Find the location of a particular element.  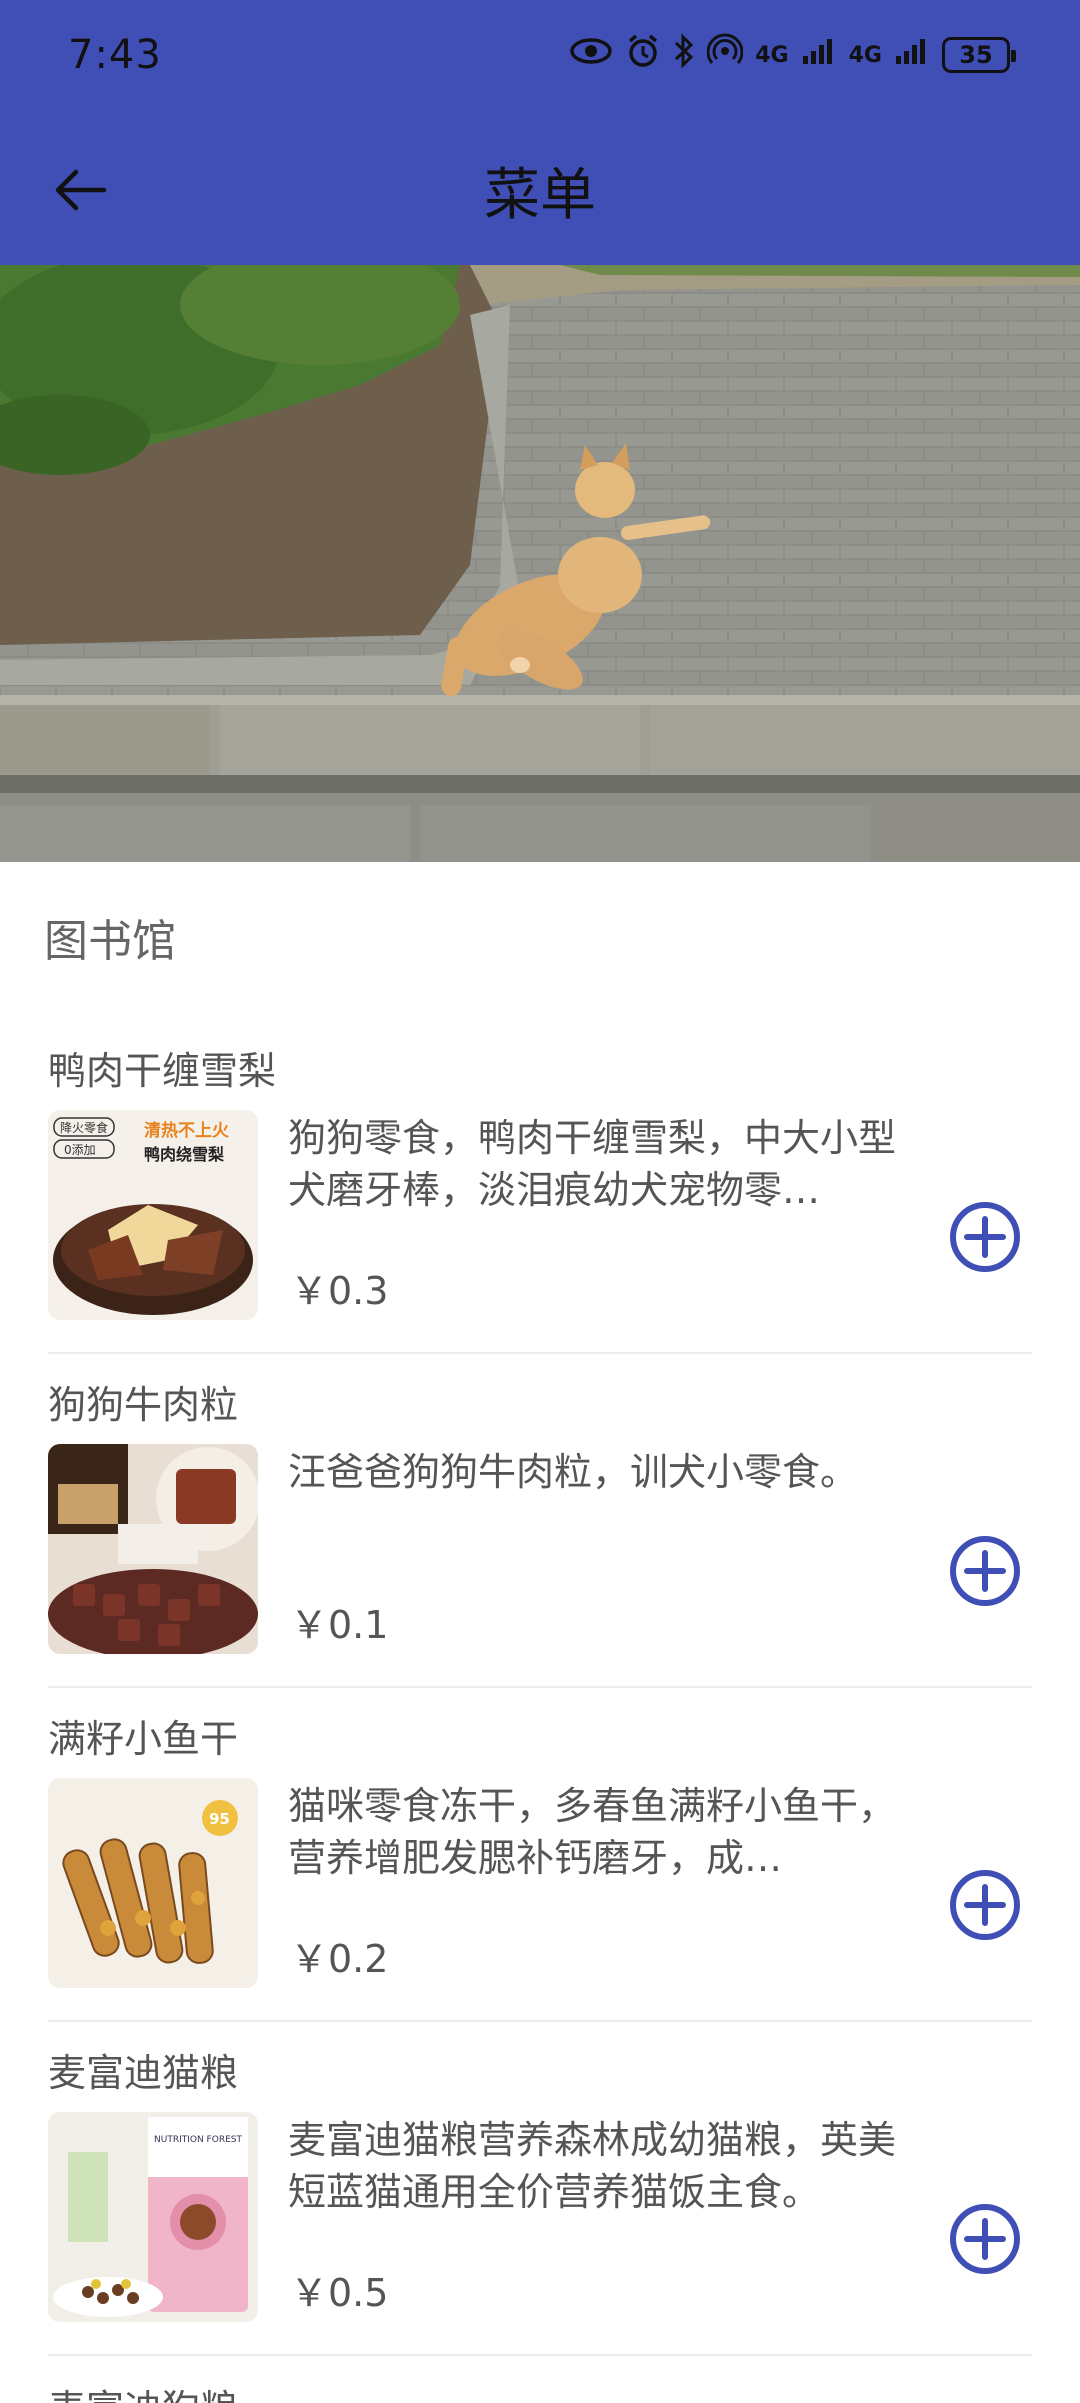

list-item: 狗狗牛肉粒 汪爸爸狗狗牛肉粒，训犬小零食。 ￥0.1 is located at coordinates (540, 1521).